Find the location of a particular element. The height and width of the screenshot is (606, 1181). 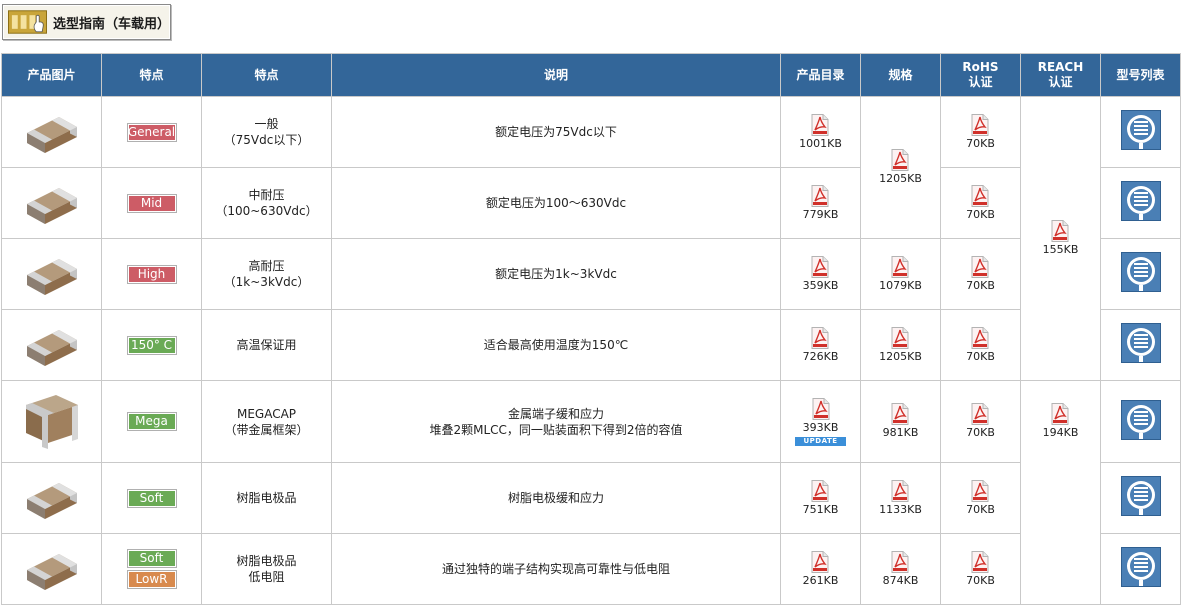

spec-pdf-link: 1079KB is located at coordinates (900, 274).